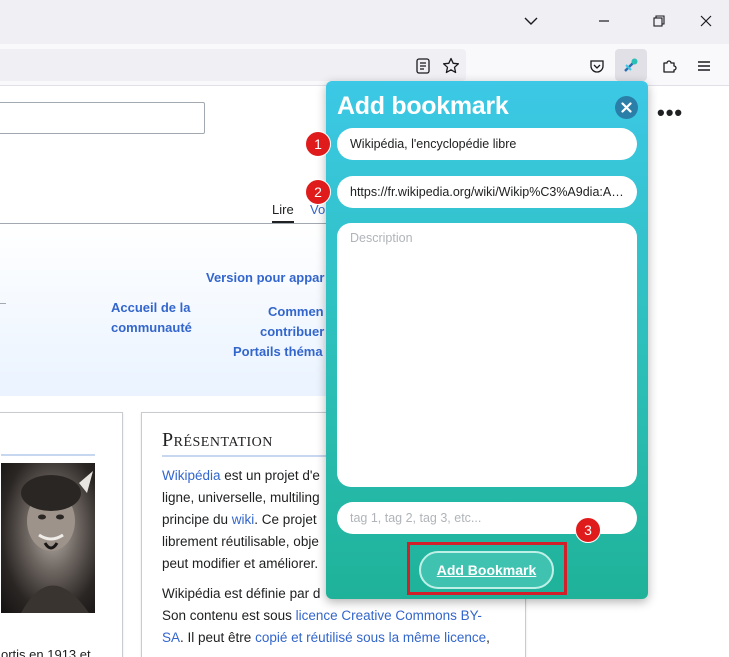  Describe the element at coordinates (659, 21) in the screenshot. I see `restore-window-icon` at that location.